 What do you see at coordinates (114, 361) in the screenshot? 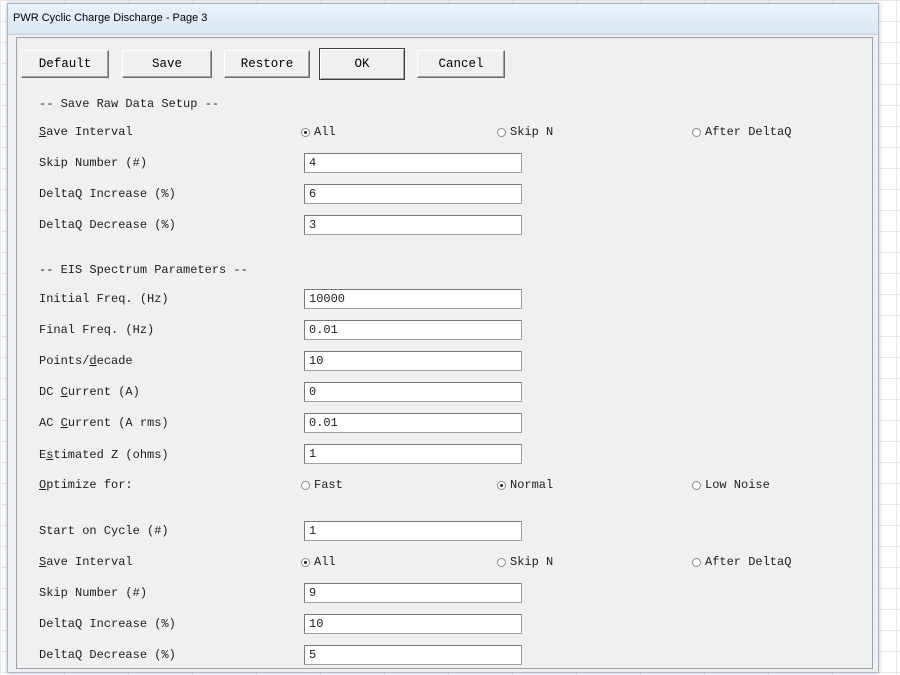
I see `points-decade-label-post: ecade` at bounding box center [114, 361].